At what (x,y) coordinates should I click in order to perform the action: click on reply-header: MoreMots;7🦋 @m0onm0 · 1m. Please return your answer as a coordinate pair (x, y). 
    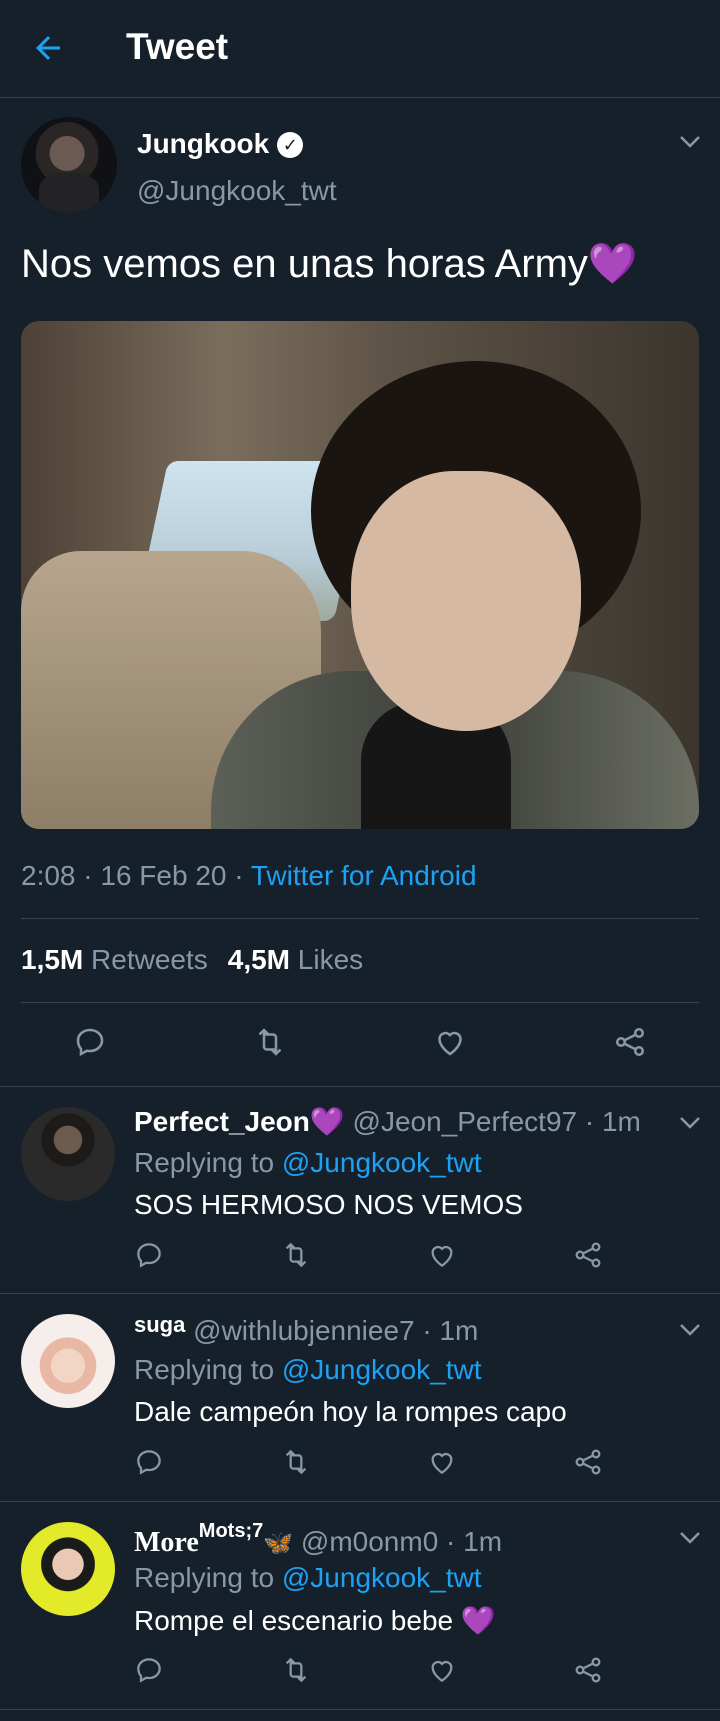
    Looking at the image, I should click on (318, 1539).